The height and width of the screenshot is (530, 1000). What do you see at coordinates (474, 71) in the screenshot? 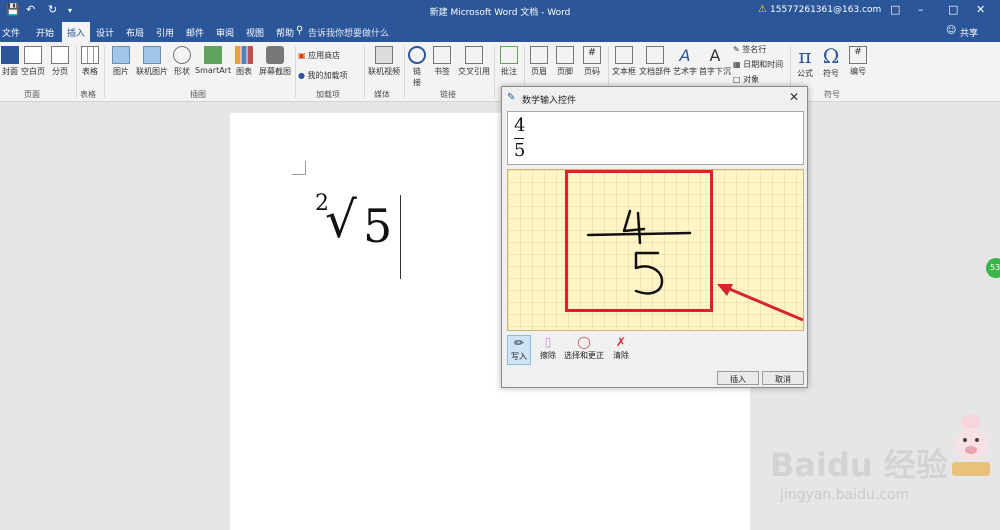
I see `cross-reference-label: 交叉引用` at bounding box center [474, 71].